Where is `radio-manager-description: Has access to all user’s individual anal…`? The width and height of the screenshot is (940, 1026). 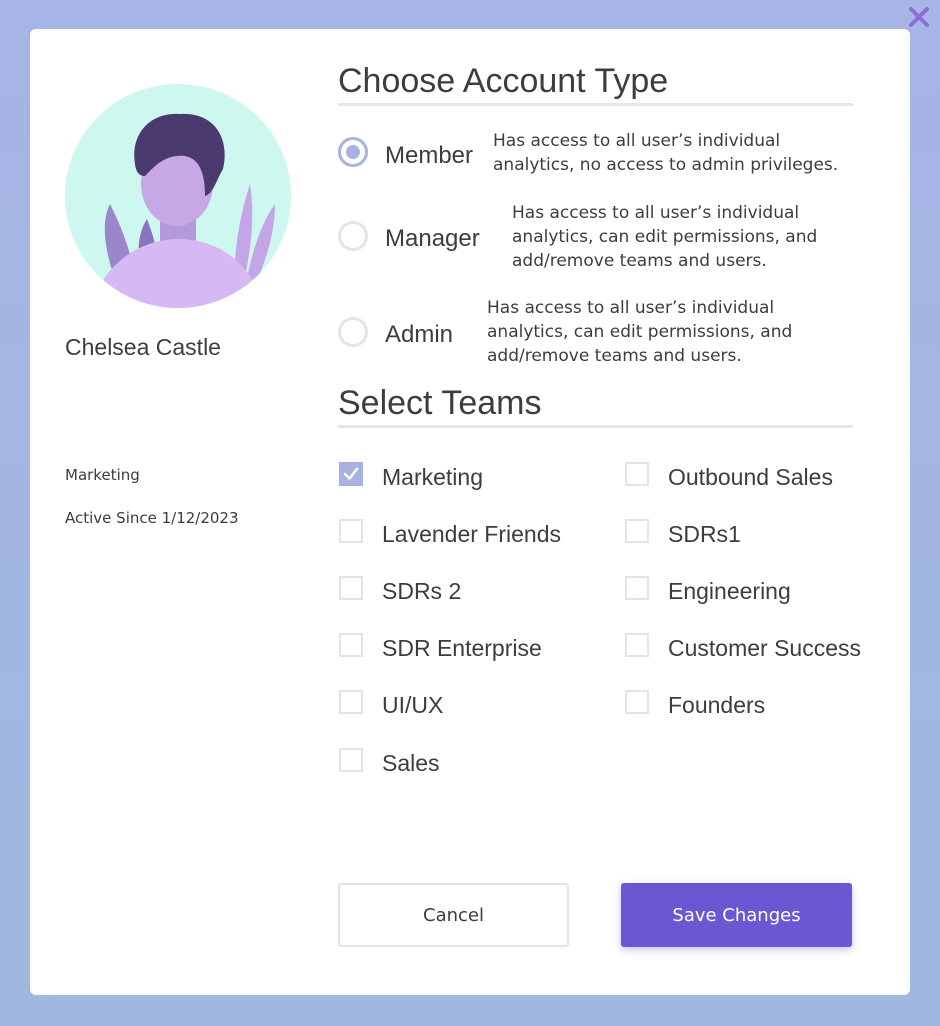 radio-manager-description: Has access to all user’s individual anal… is located at coordinates (665, 237).